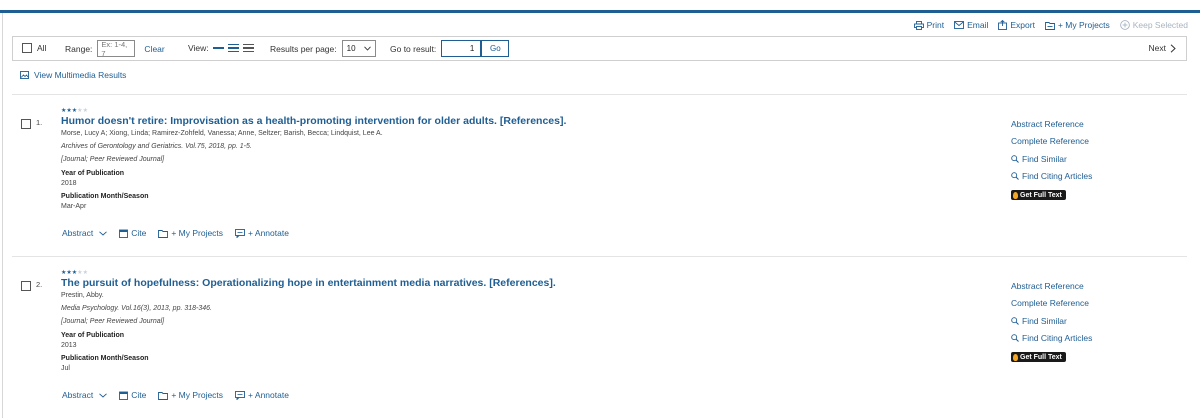 The image size is (1200, 418). What do you see at coordinates (1173, 48) in the screenshot?
I see `chevron-right-icon` at bounding box center [1173, 48].